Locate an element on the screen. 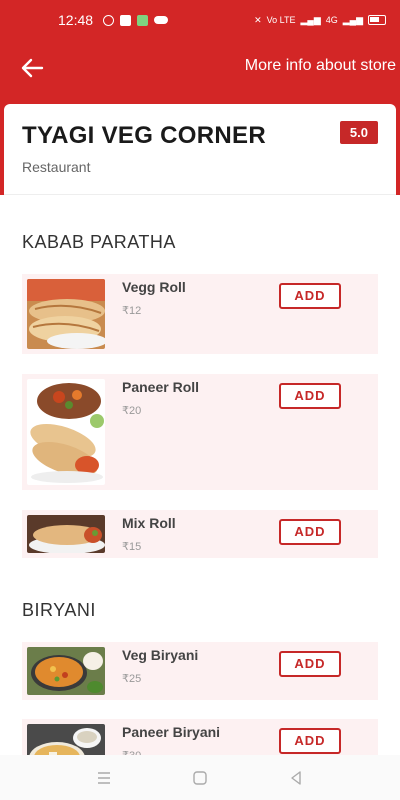 This screenshot has width=400, height=800. calendar-icon is located at coordinates (126, 20).